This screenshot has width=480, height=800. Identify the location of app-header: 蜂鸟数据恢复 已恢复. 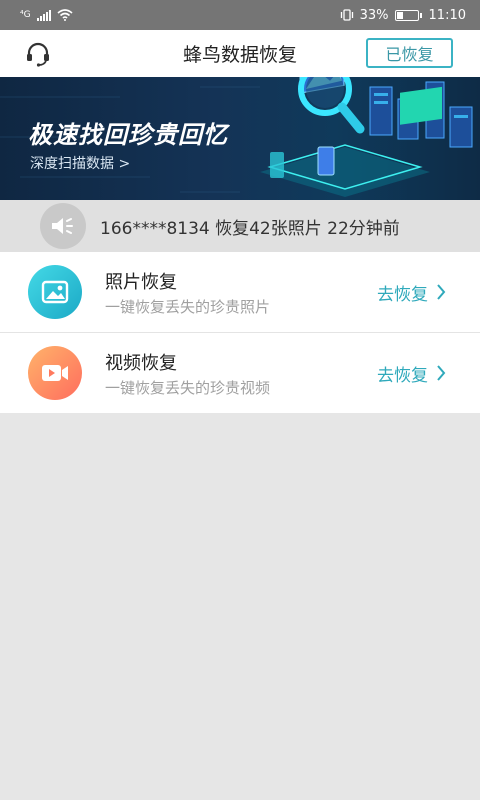
(240, 53).